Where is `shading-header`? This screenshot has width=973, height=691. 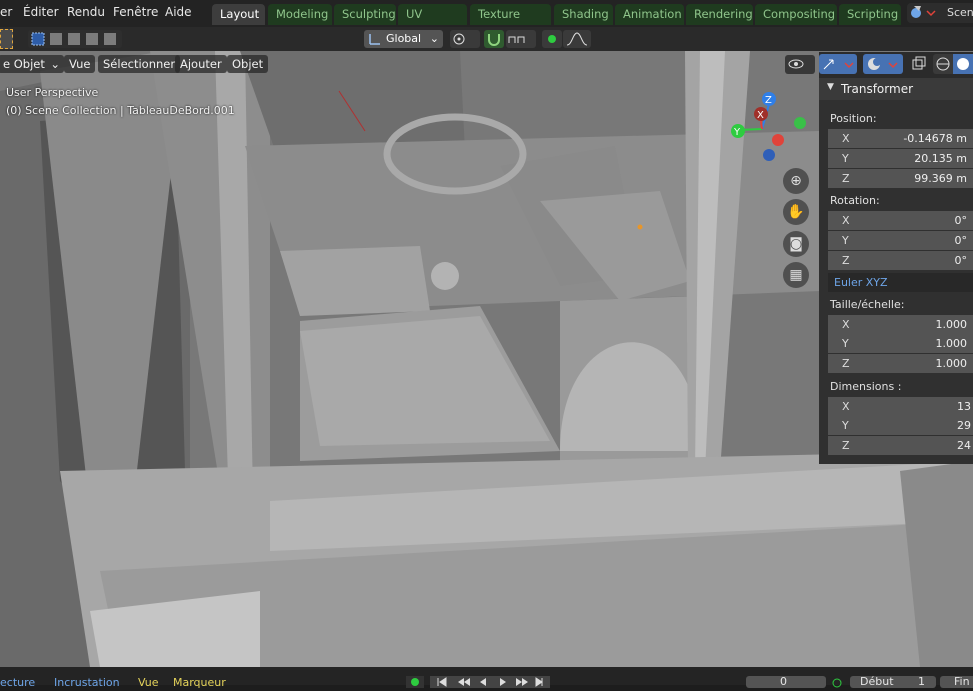
shading-header is located at coordinates (896, 65).